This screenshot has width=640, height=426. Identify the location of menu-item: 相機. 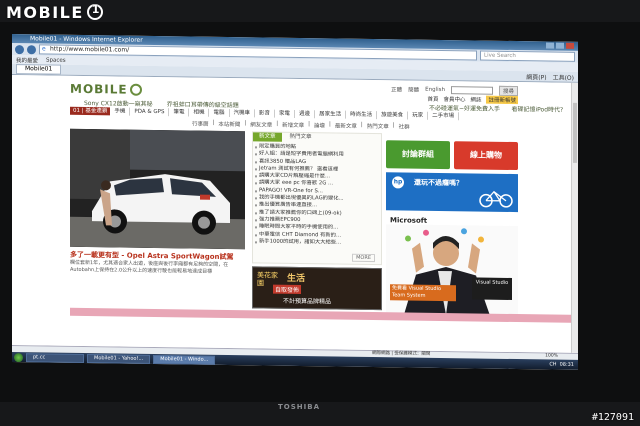
(201, 112).